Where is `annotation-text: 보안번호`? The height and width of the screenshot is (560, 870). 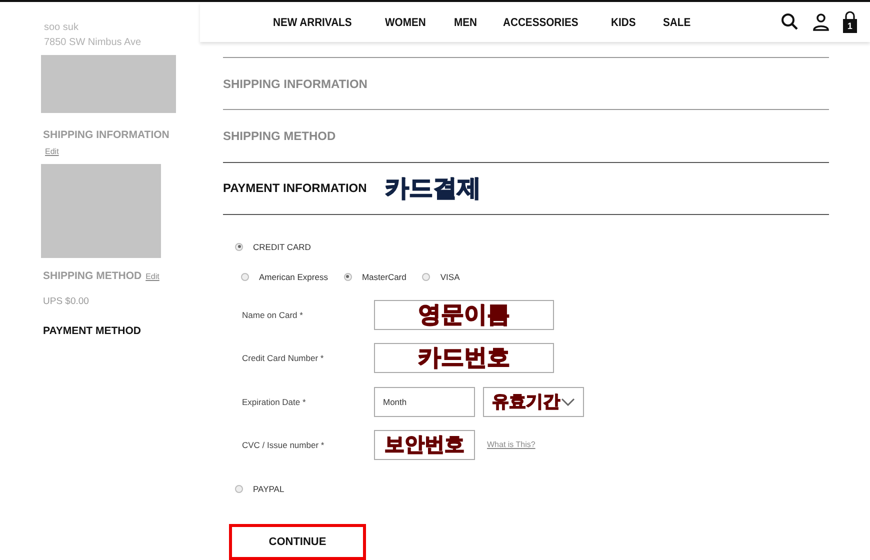
annotation-text: 보안번호 is located at coordinates (424, 445).